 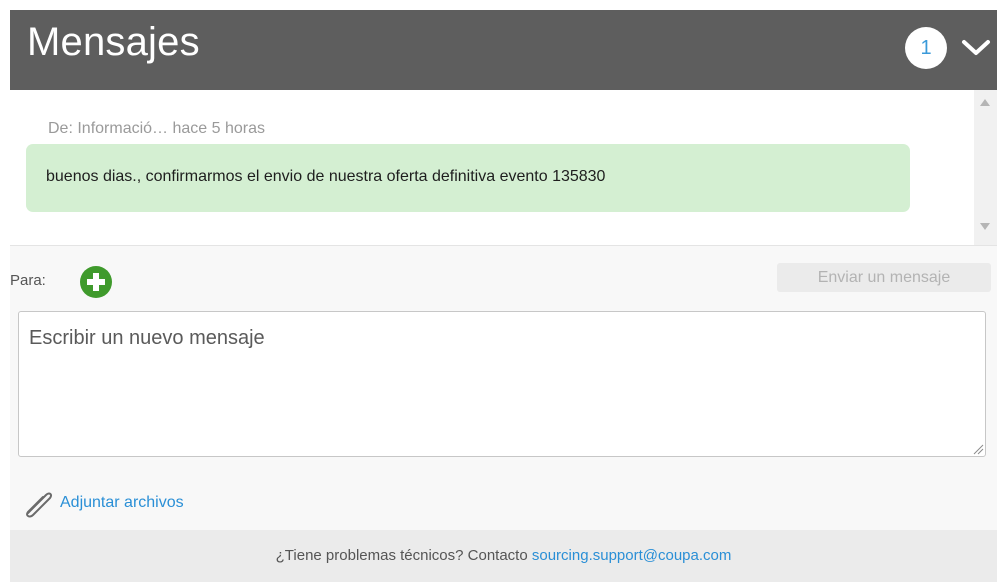 I want to click on plus-circle-icon, so click(x=96, y=282).